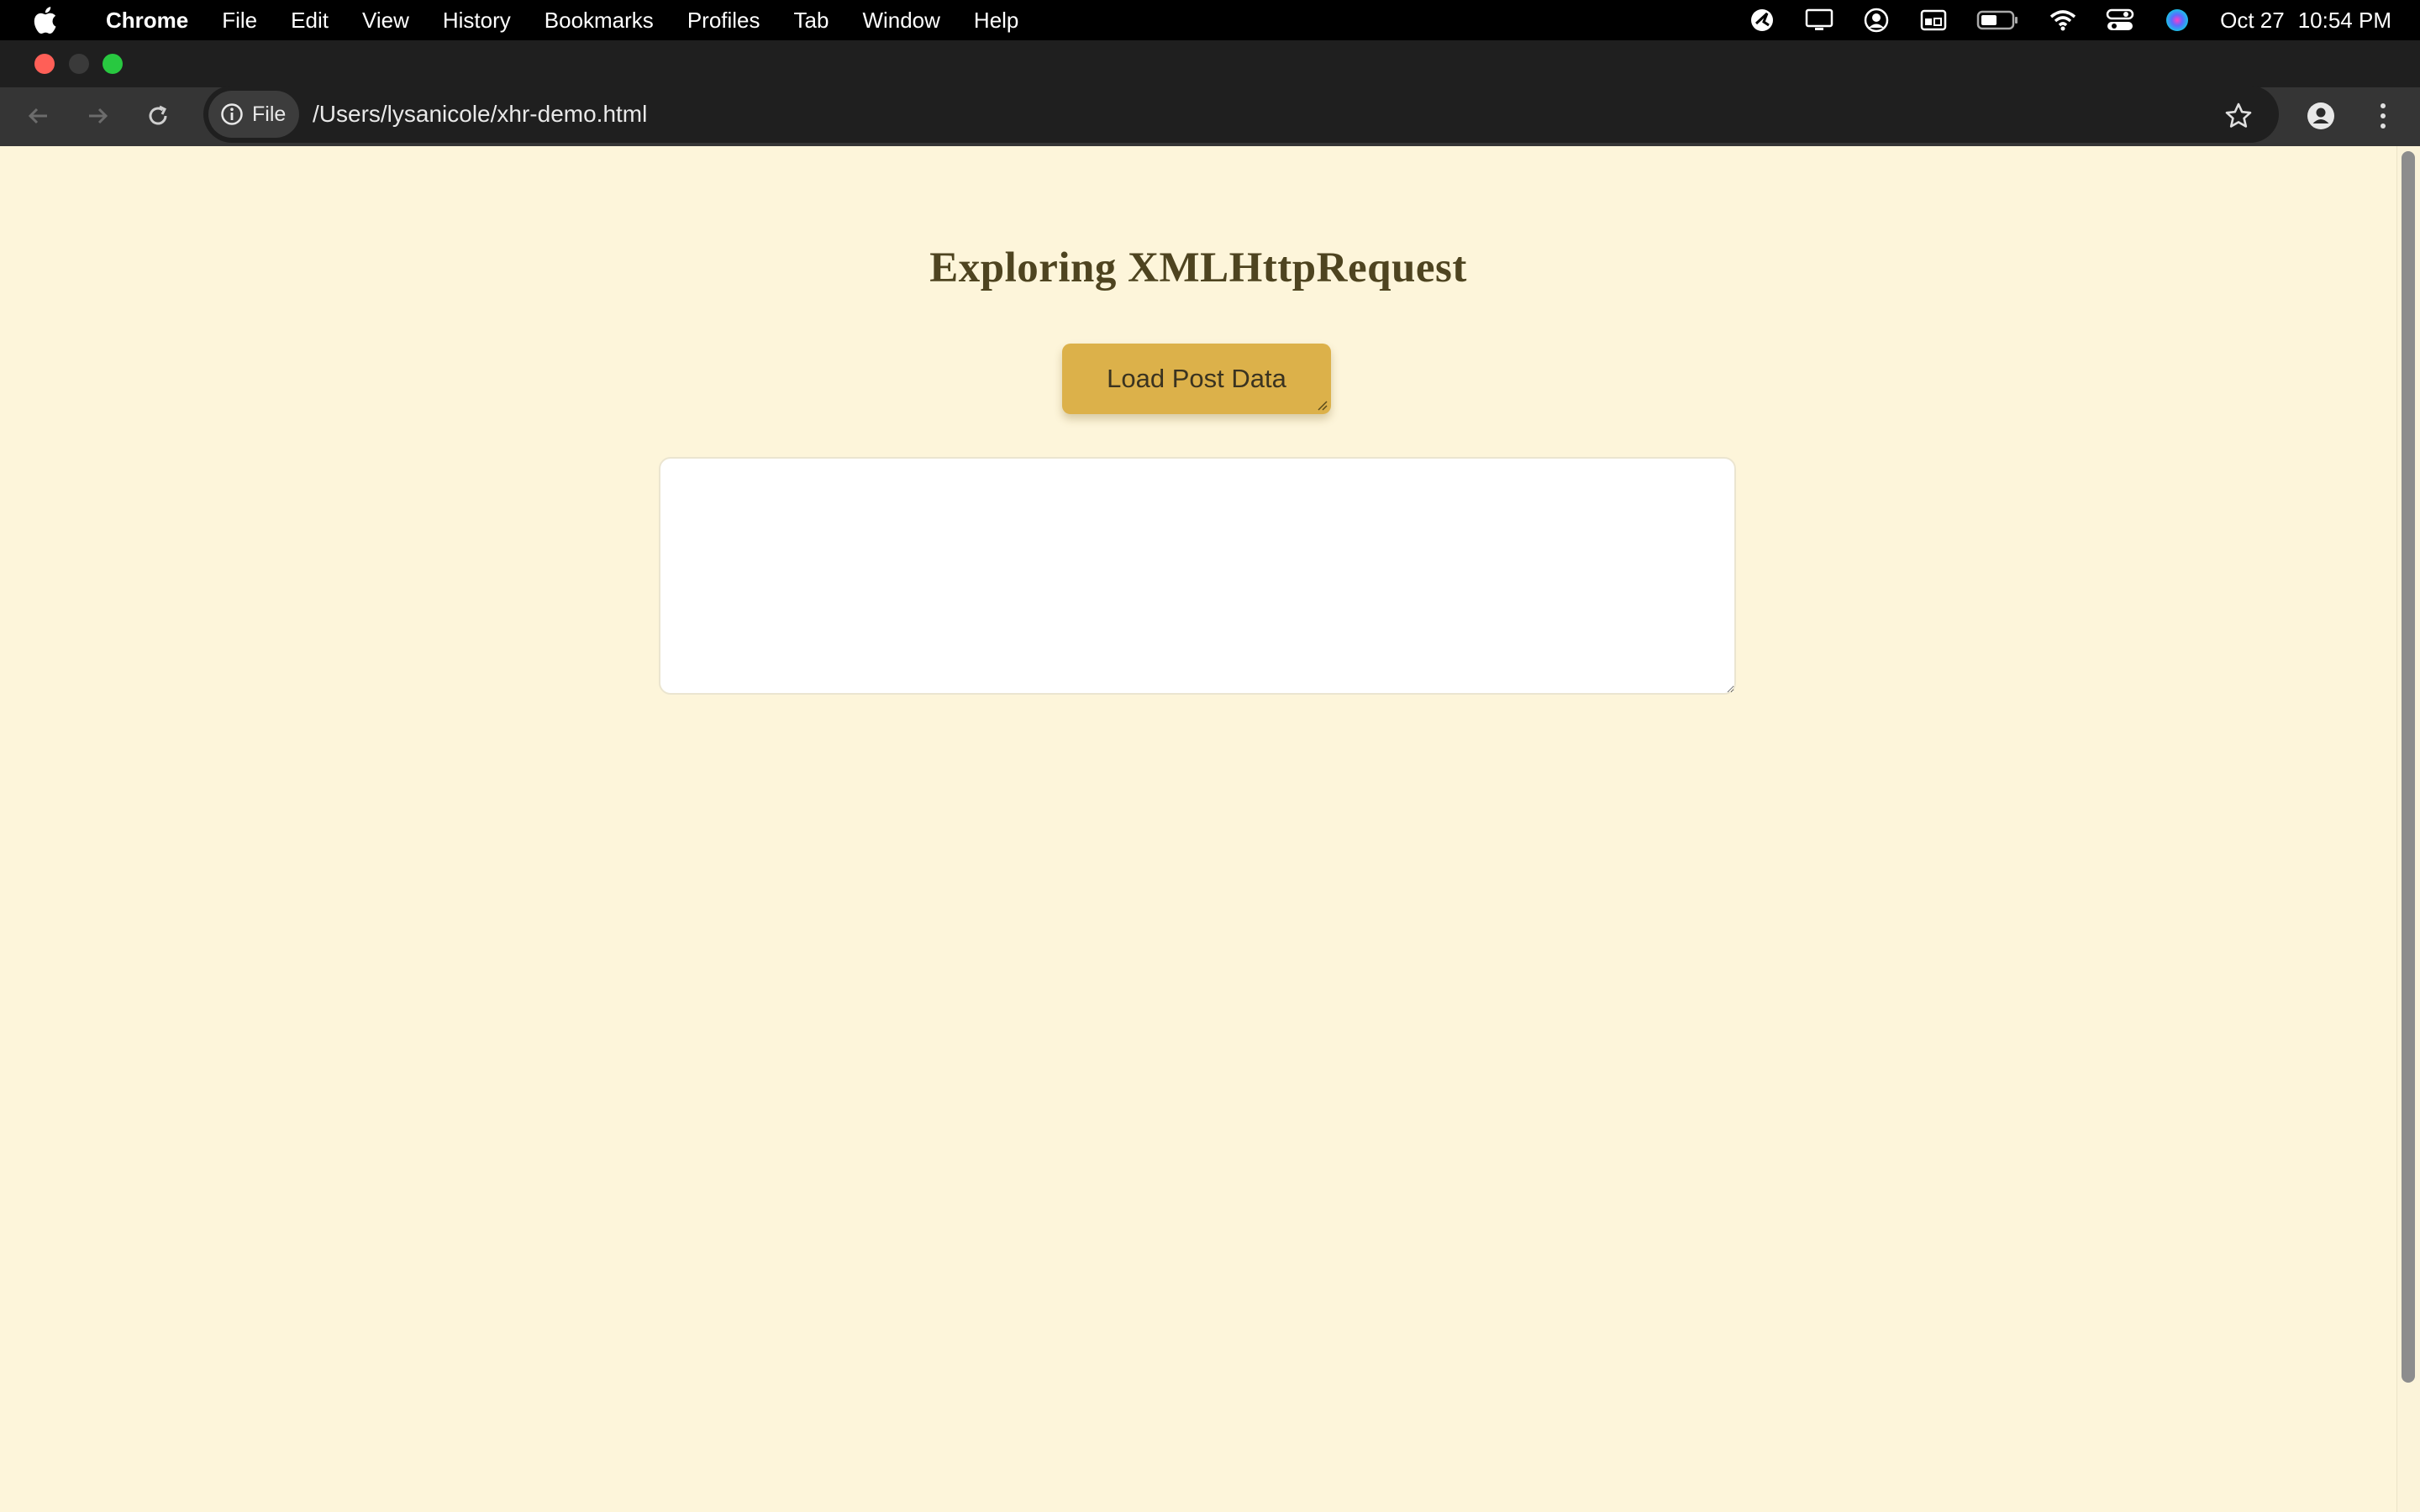  I want to click on forward-button, so click(97, 115).